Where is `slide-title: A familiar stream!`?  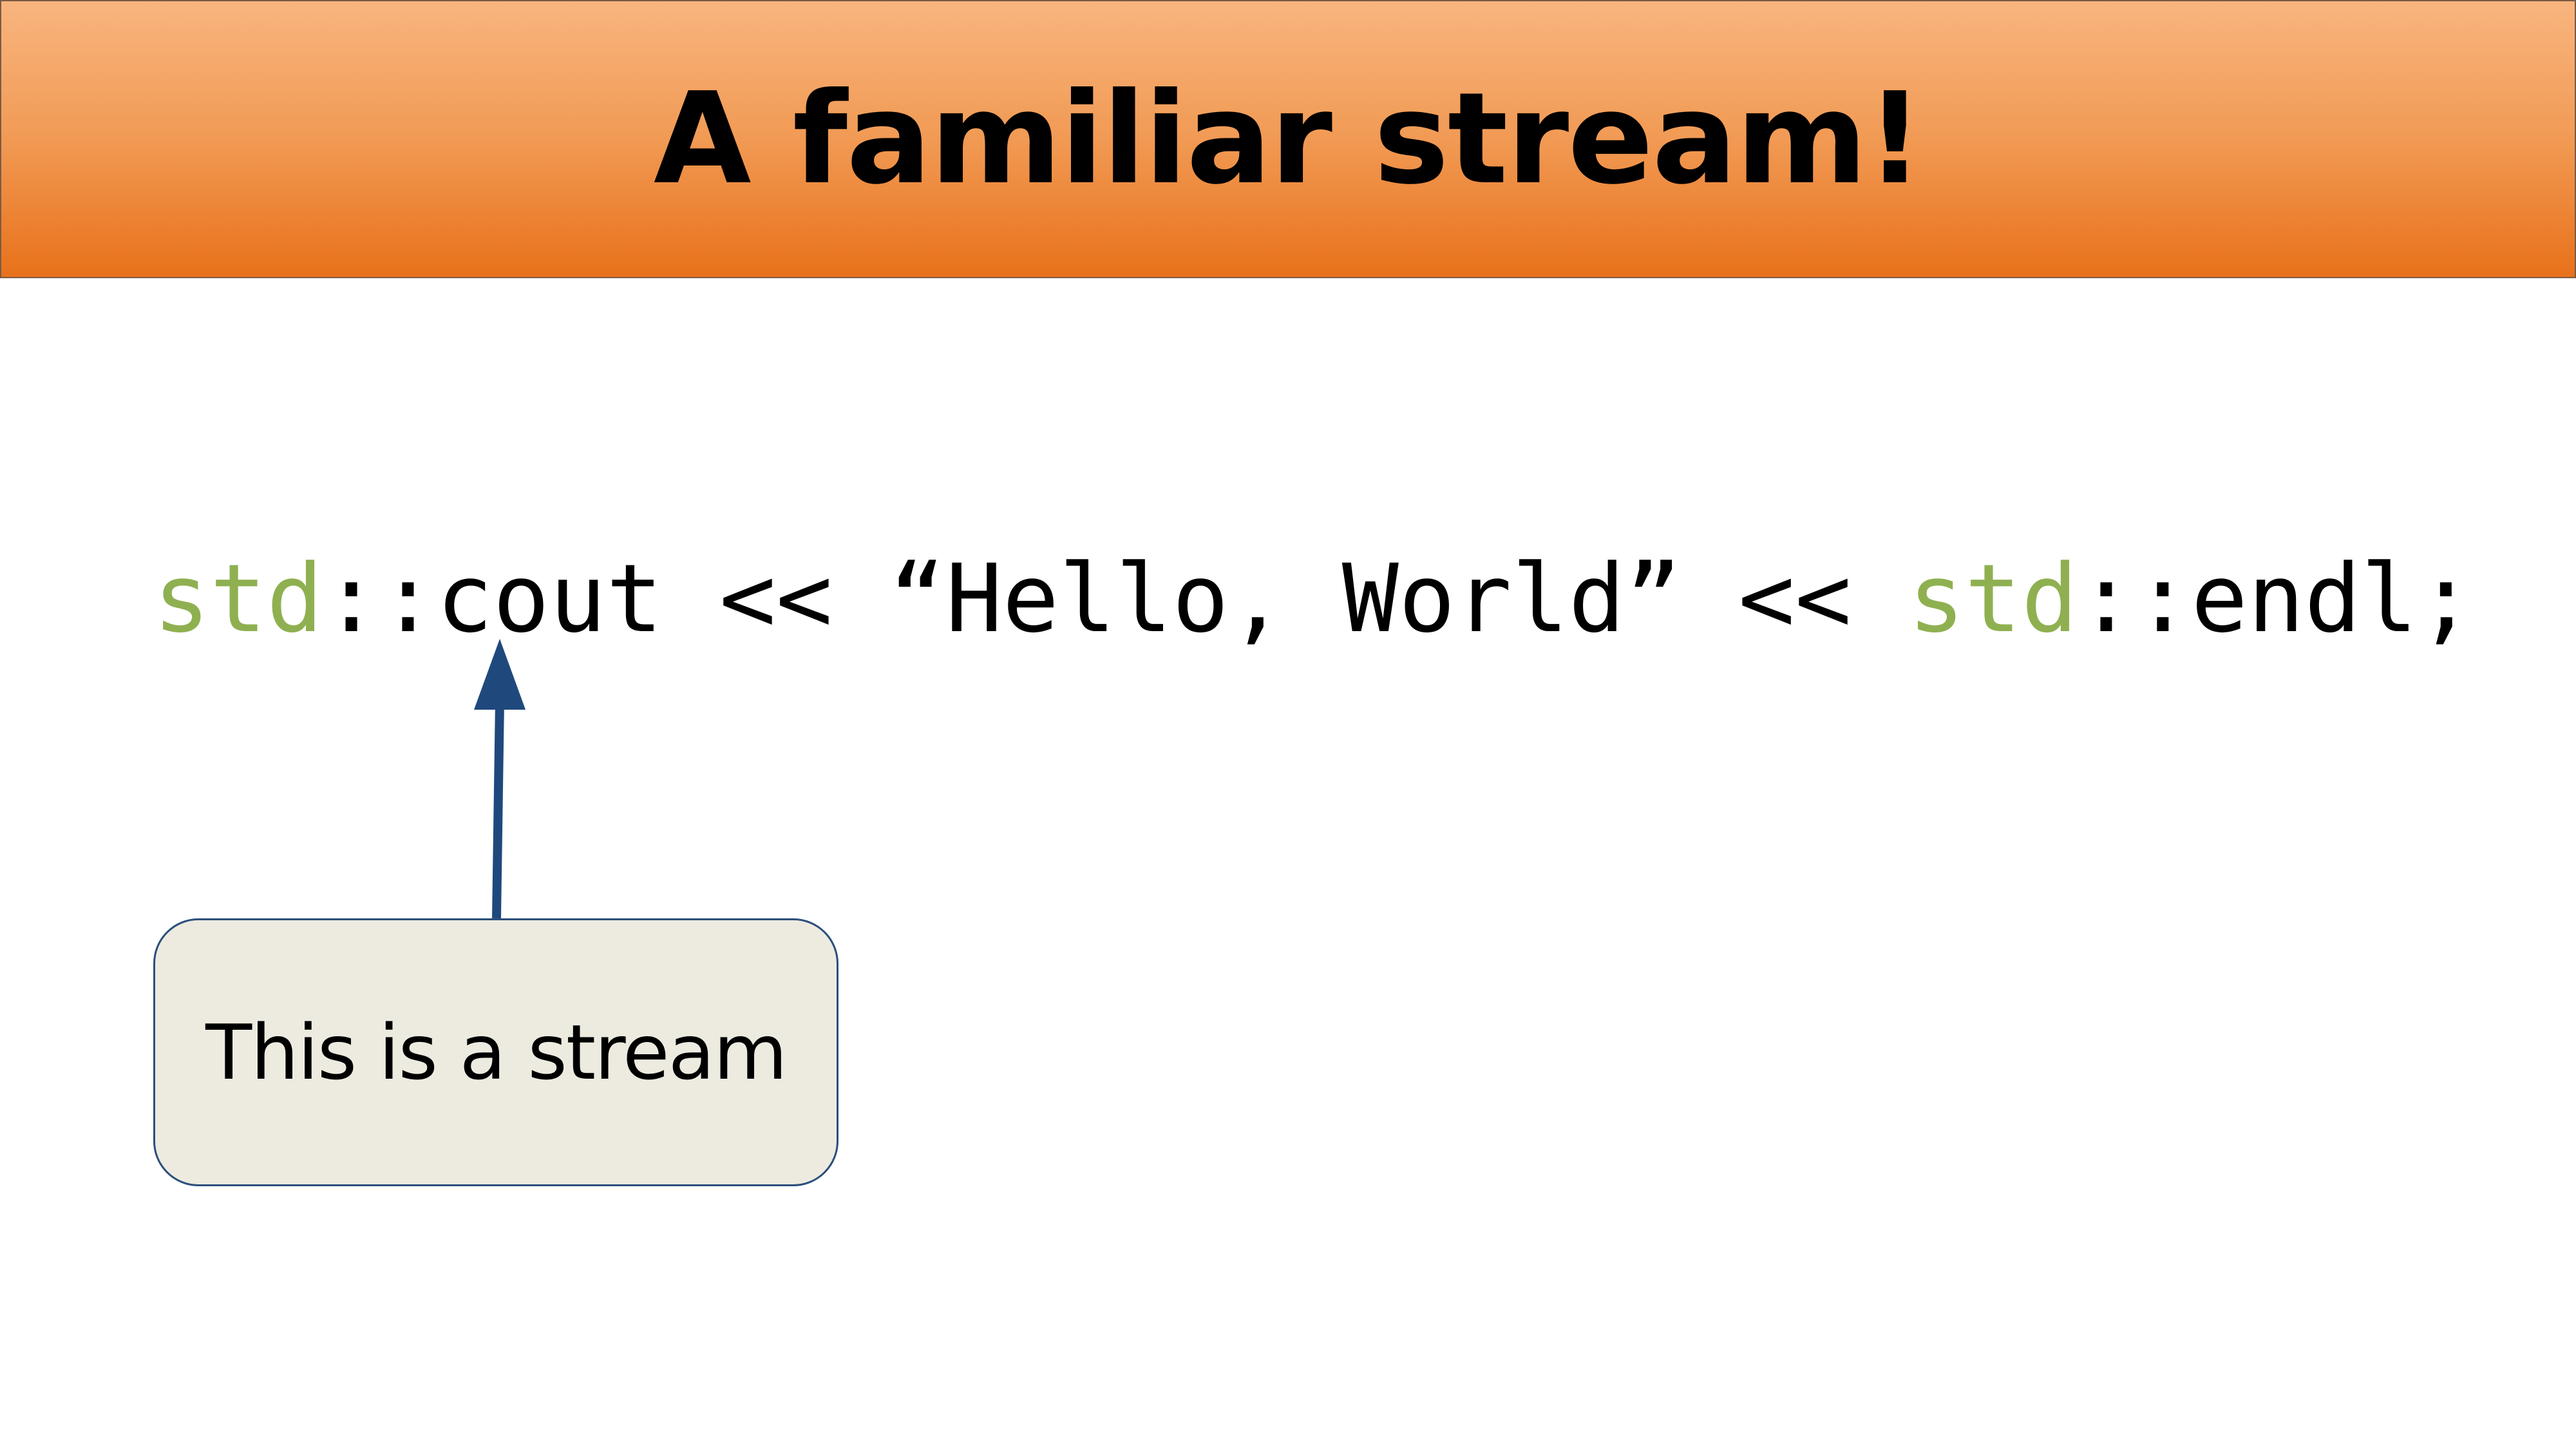
slide-title: A familiar stream! is located at coordinates (1288, 139).